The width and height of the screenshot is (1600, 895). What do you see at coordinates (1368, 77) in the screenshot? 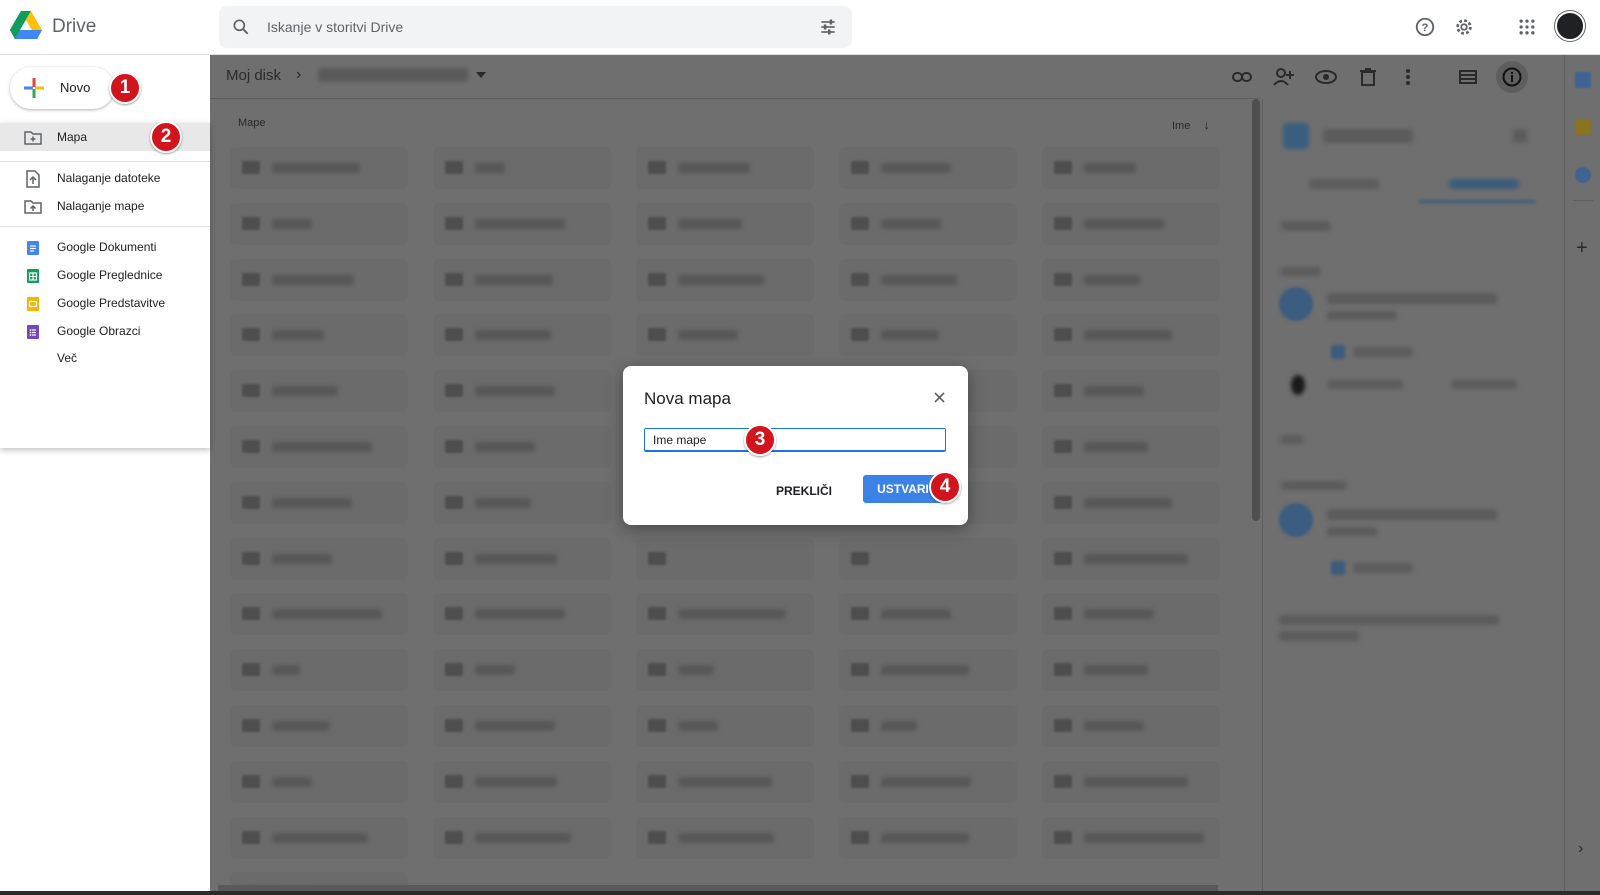
I see `trash-icon` at bounding box center [1368, 77].